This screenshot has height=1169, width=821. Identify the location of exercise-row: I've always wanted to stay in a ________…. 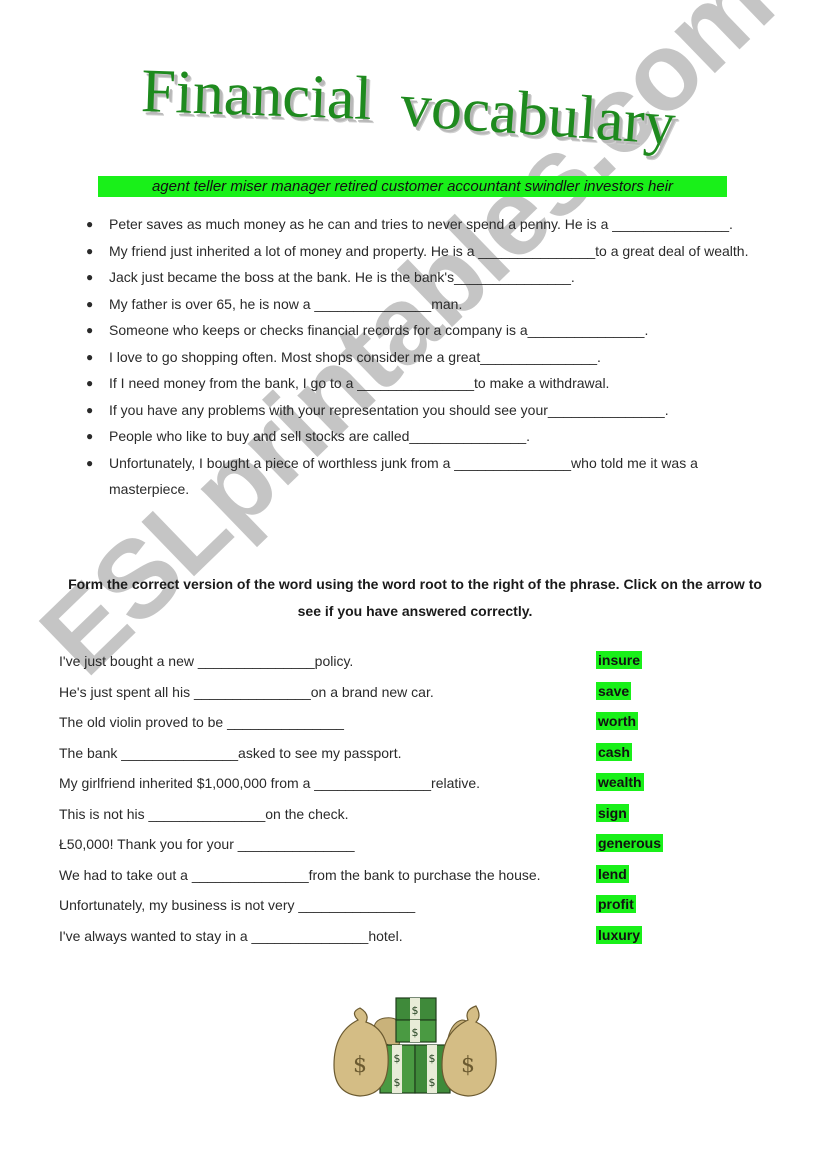
(369, 938).